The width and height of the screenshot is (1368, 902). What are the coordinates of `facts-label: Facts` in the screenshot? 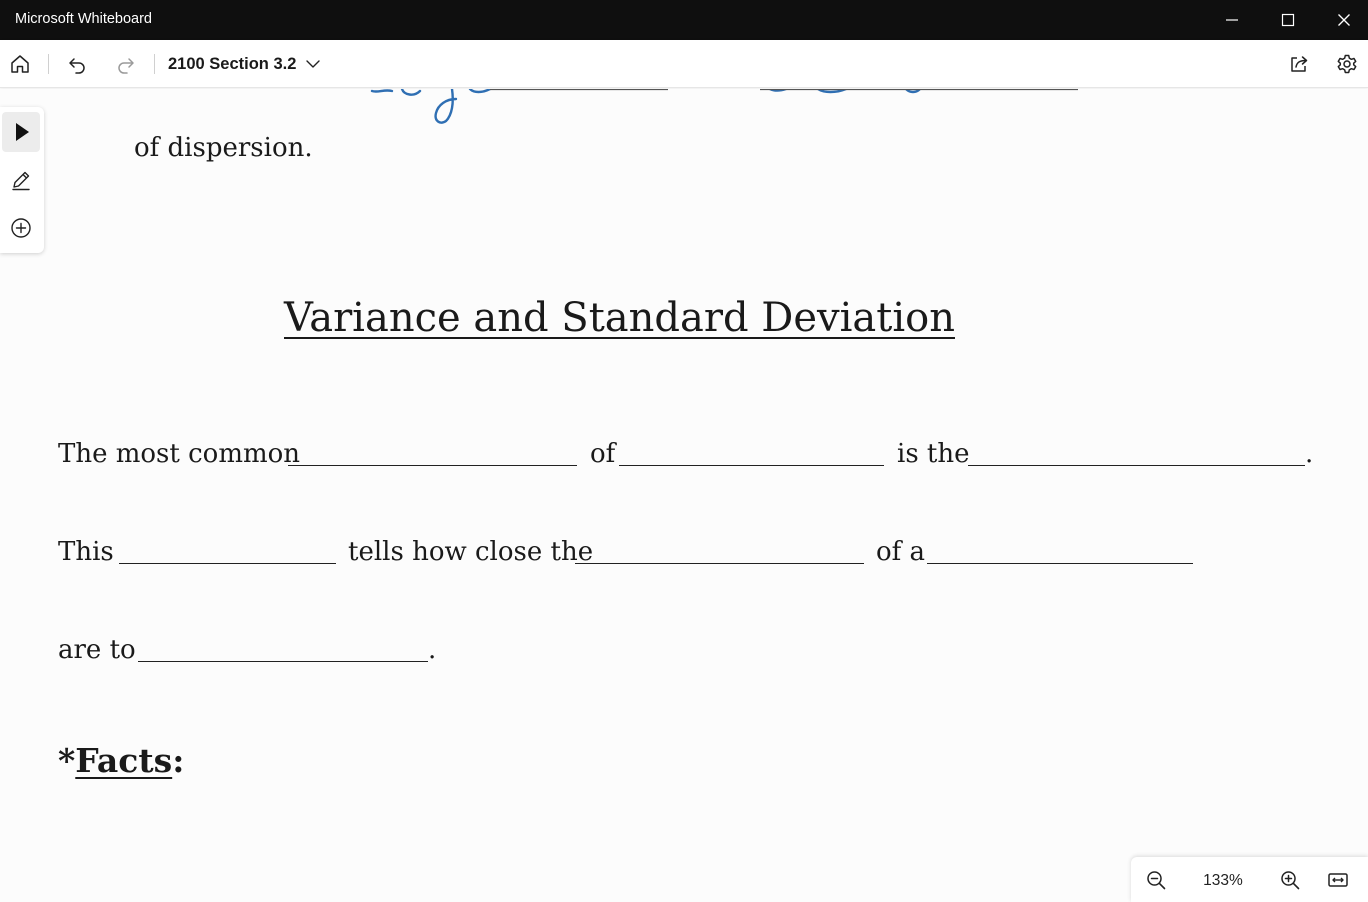 It's located at (124, 760).